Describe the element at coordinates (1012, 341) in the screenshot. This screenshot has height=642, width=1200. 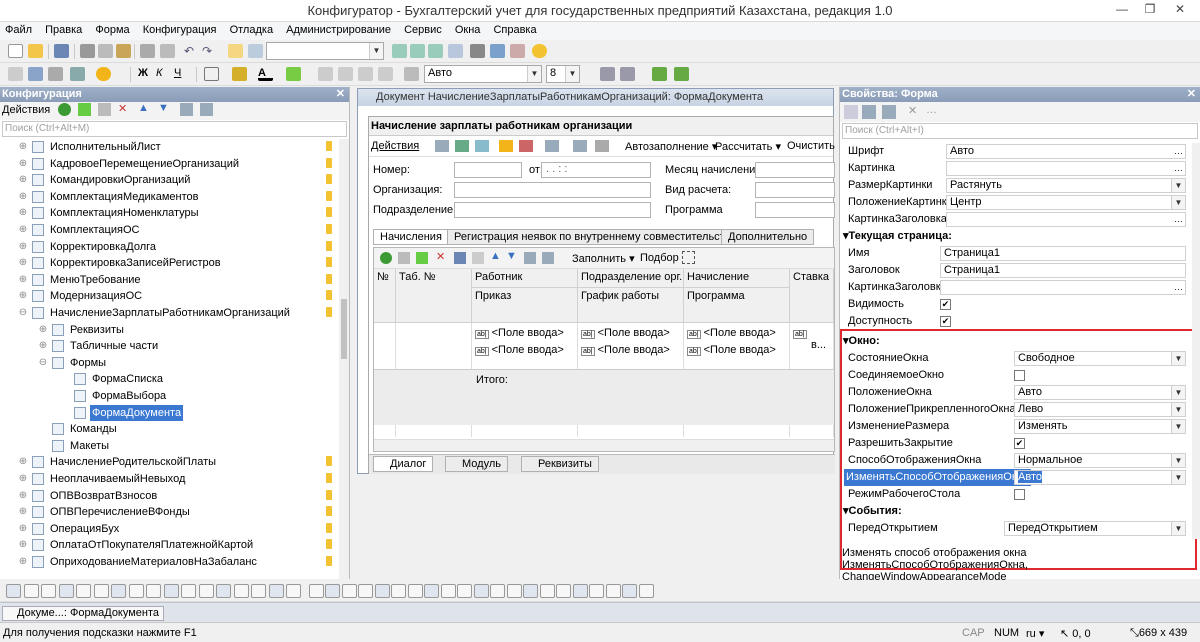
I see `section-window: ▾Окно:` at that location.